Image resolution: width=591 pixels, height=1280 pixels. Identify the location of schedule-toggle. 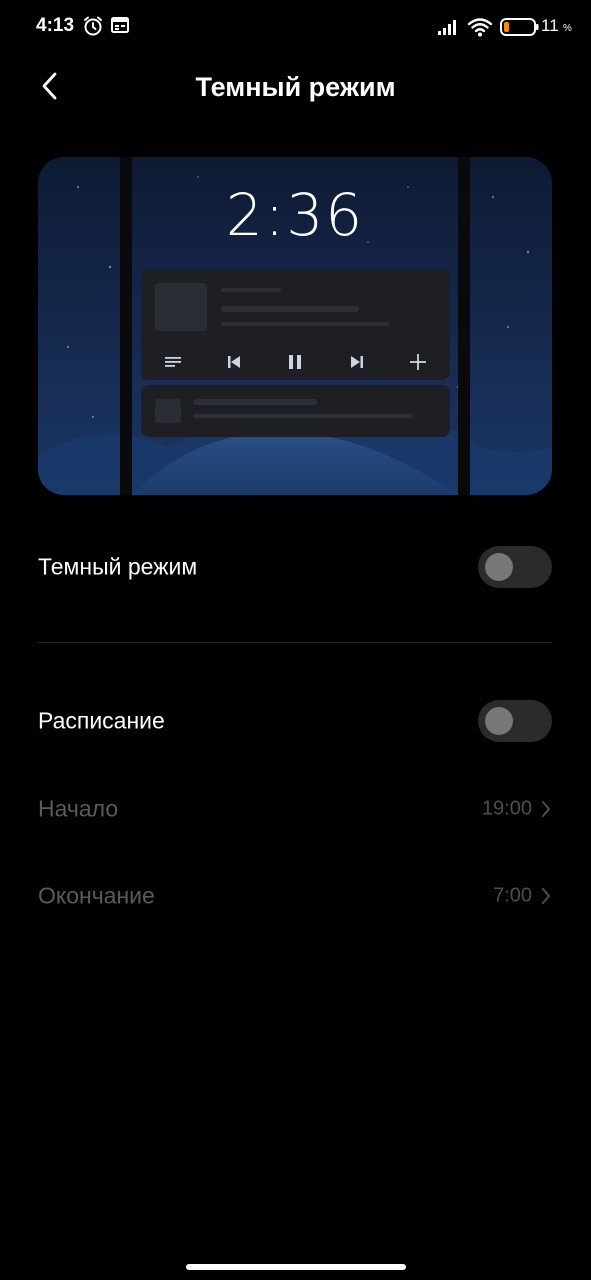
(515, 721).